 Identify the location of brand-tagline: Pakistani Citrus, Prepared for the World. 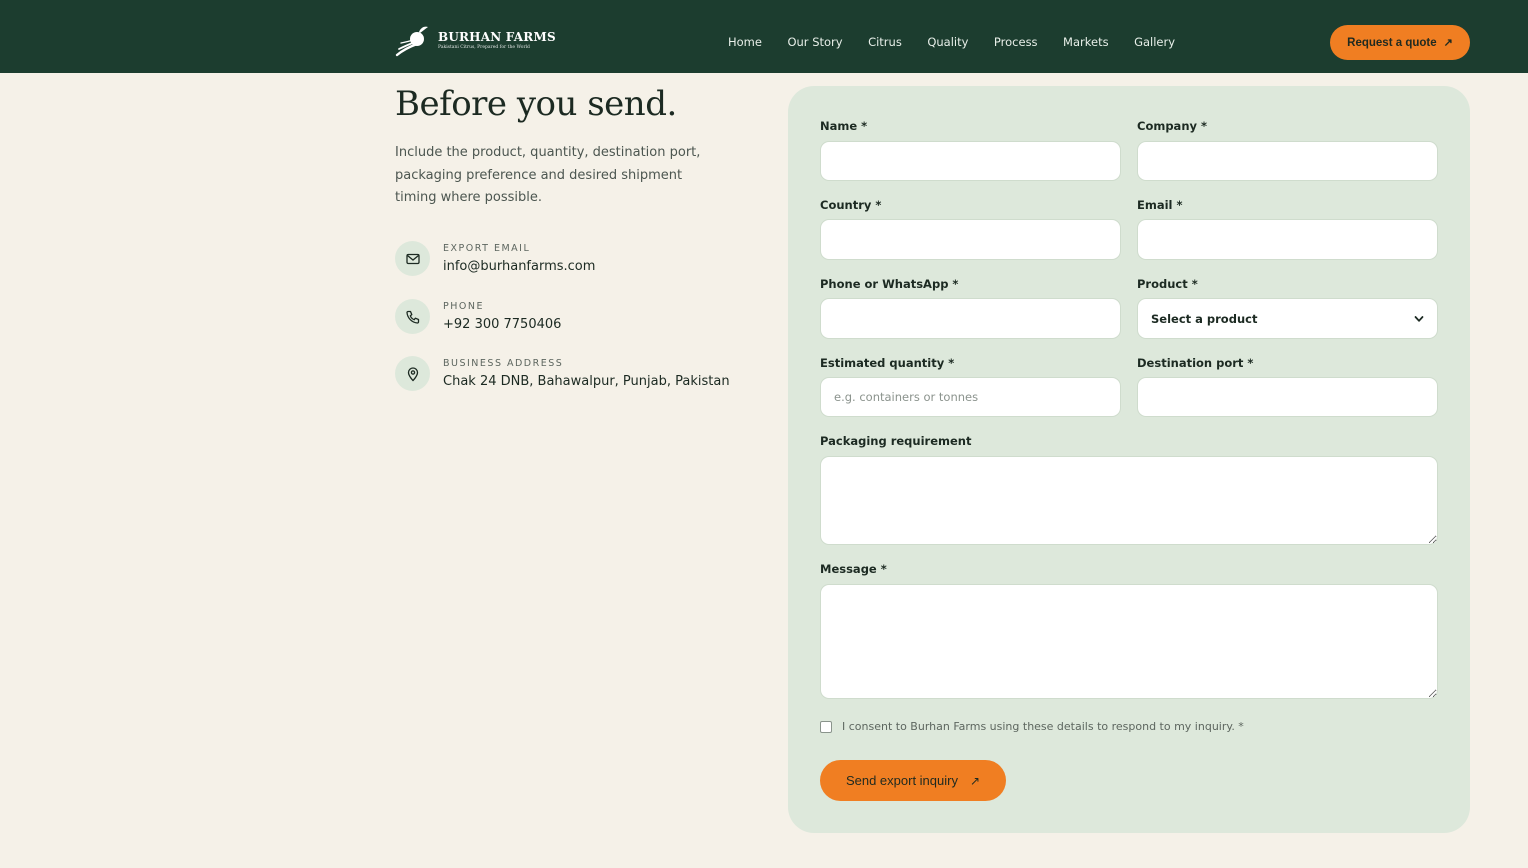
(484, 47).